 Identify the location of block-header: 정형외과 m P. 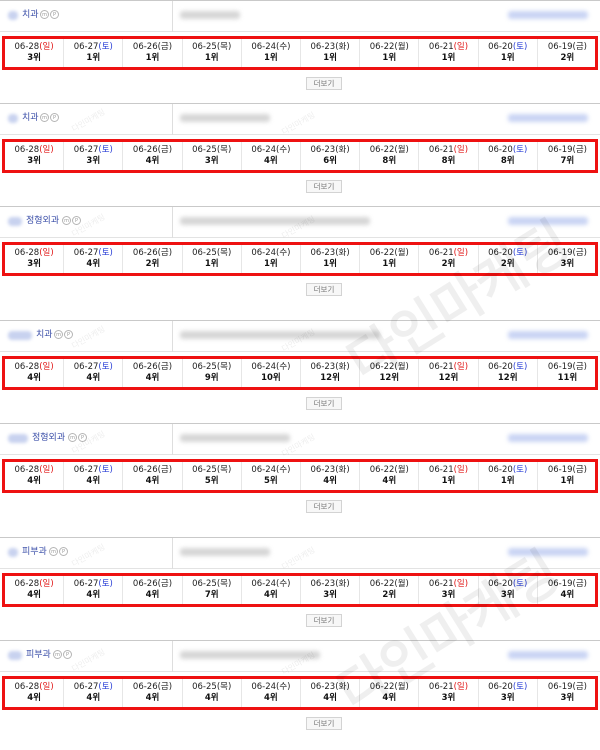
(300, 439).